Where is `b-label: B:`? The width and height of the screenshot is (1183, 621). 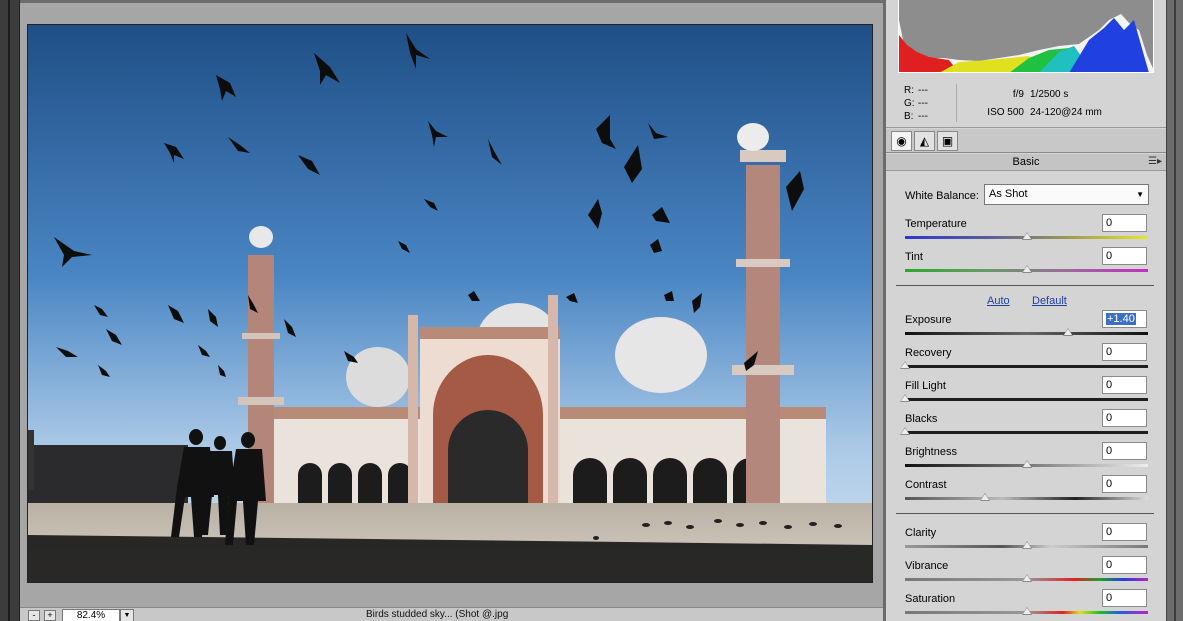
b-label: B: is located at coordinates (909, 116).